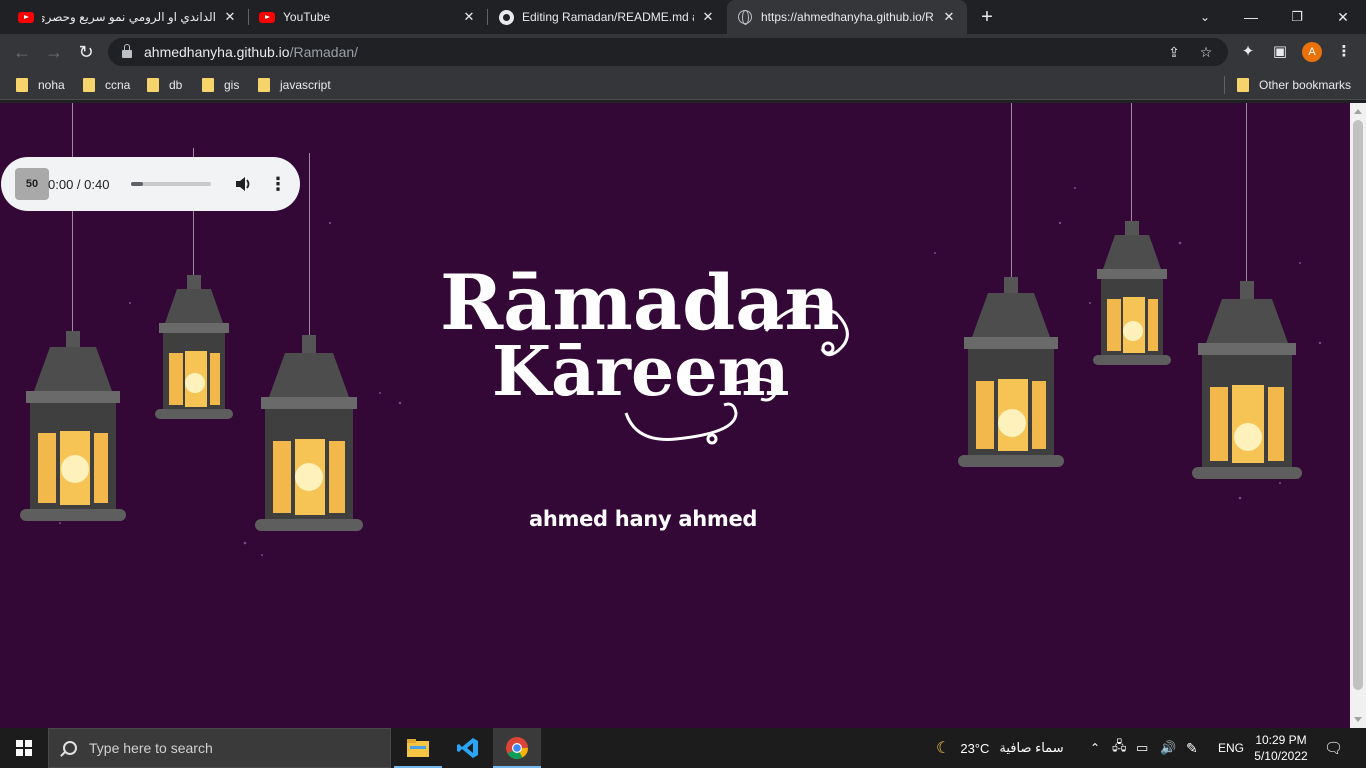  Describe the element at coordinates (1358, 719) in the screenshot. I see `scroll-down-icon` at that location.